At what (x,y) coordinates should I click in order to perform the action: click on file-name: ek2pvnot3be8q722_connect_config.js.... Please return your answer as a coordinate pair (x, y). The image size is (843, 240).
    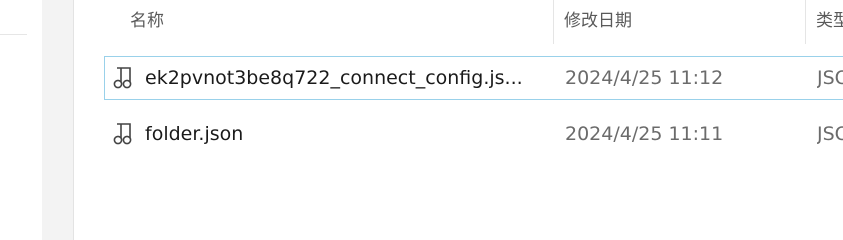
    Looking at the image, I should click on (334, 78).